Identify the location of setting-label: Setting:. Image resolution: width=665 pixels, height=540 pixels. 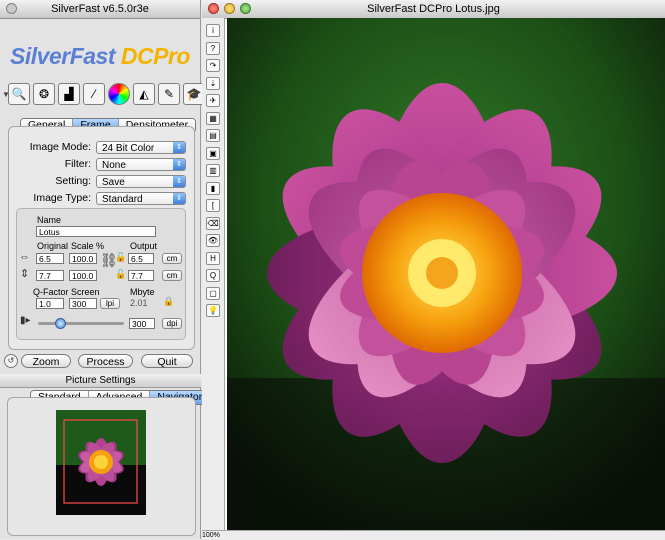
(73, 181).